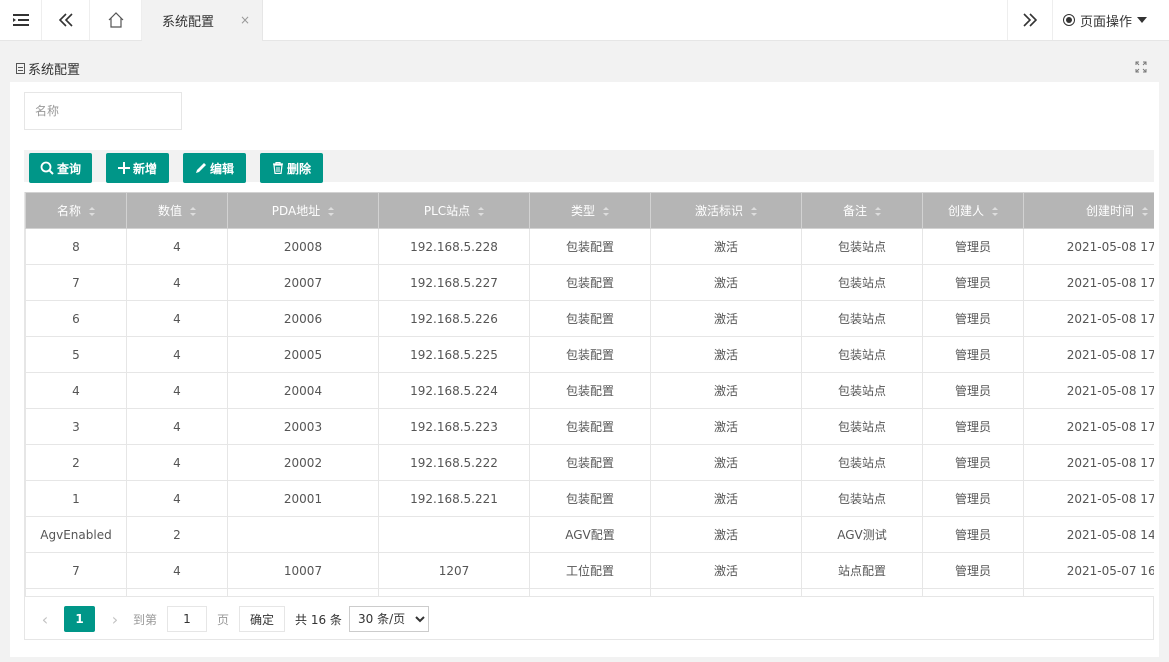 The width and height of the screenshot is (1169, 662). Describe the element at coordinates (303, 354) in the screenshot. I see `table-cell: 20005` at that location.